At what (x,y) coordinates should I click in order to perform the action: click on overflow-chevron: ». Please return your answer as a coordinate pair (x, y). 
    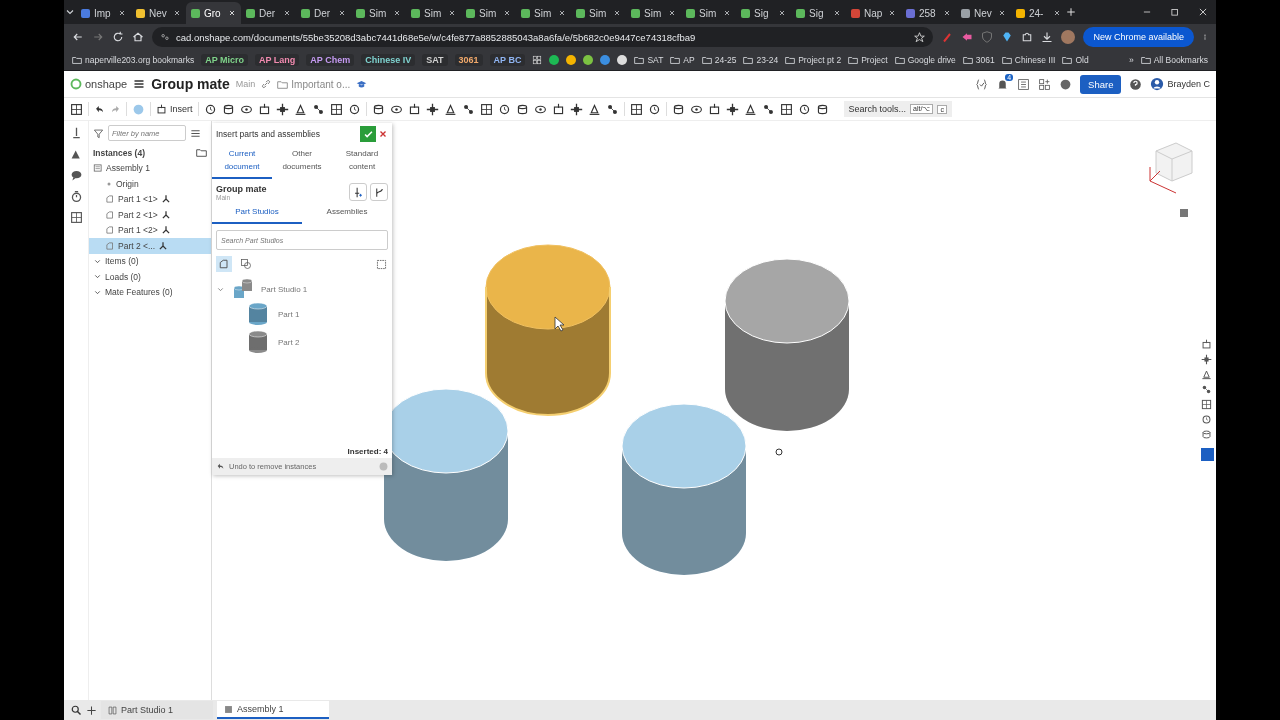
    Looking at the image, I should click on (1131, 60).